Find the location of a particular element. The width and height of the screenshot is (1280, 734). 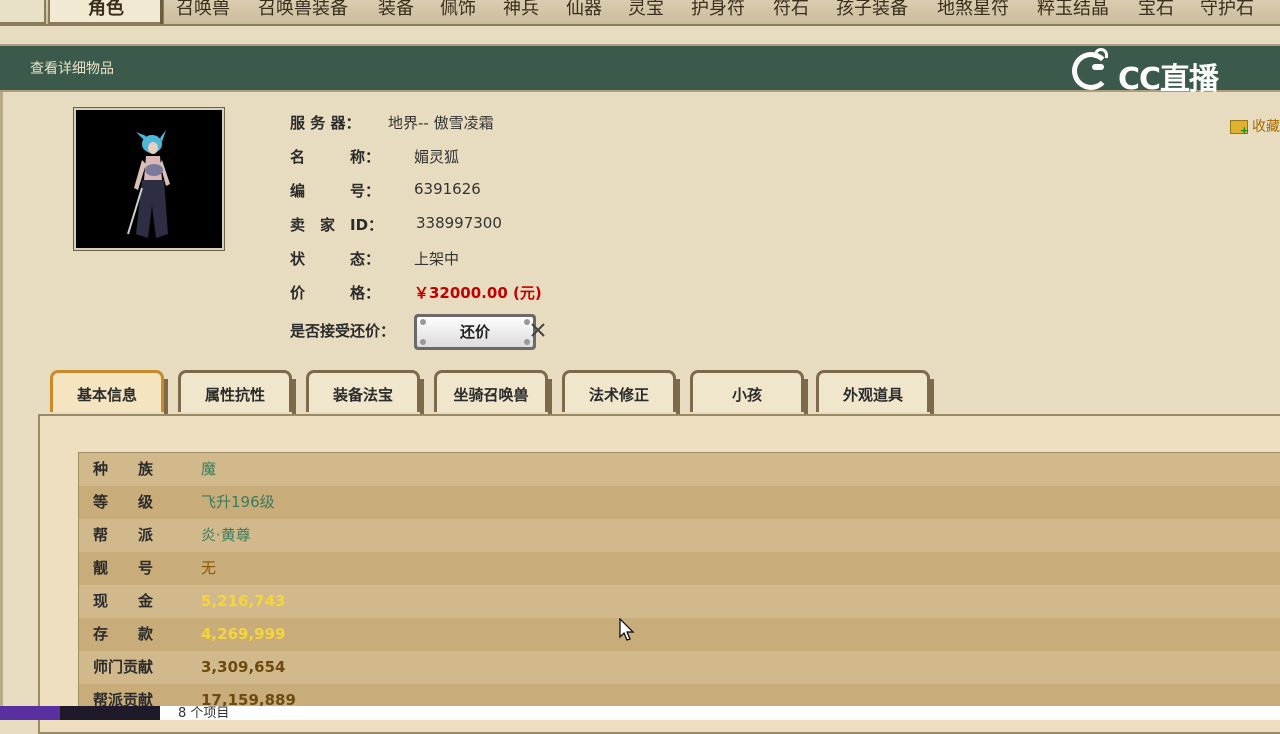

tab-spell-correction: 法术修正 is located at coordinates (621, 392).